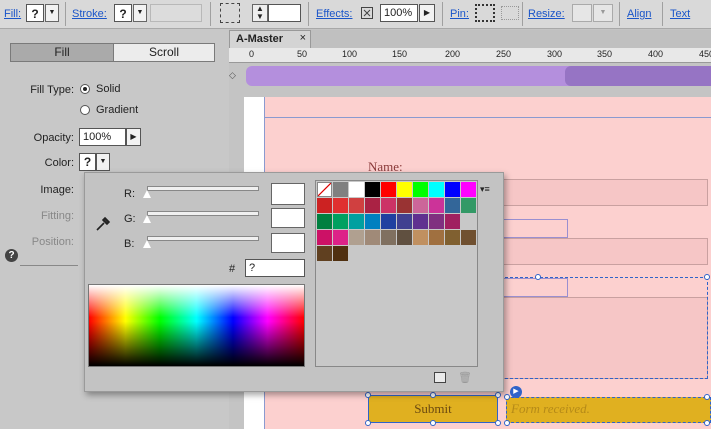 The image size is (711, 429). What do you see at coordinates (52, 13) in the screenshot?
I see `fill-dropdown-arrow: ▼` at bounding box center [52, 13].